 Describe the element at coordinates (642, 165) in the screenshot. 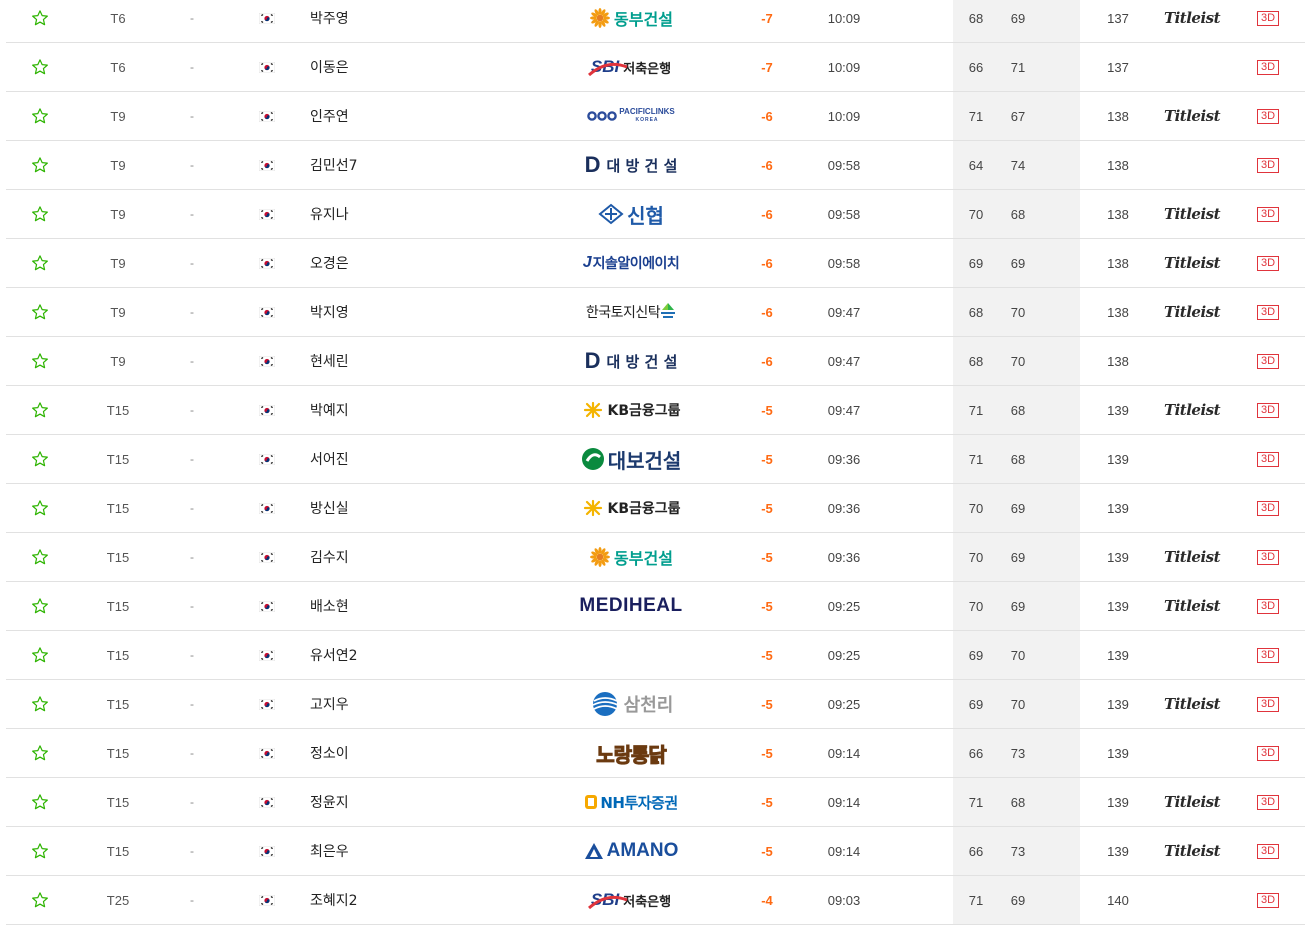

I see `sponsor-name: 대 방 건 설` at that location.